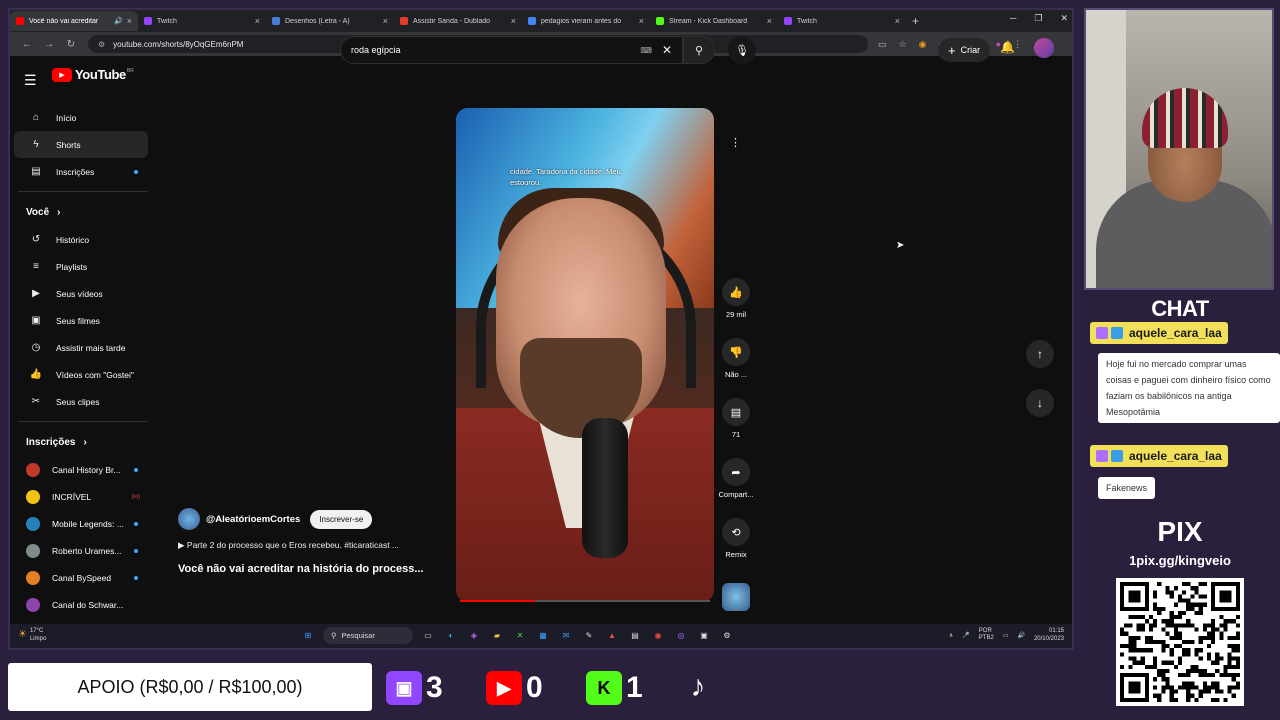  What do you see at coordinates (74, 21) in the screenshot?
I see `browser-tab: Você não vai acreditar 🔊 ×` at bounding box center [74, 21].